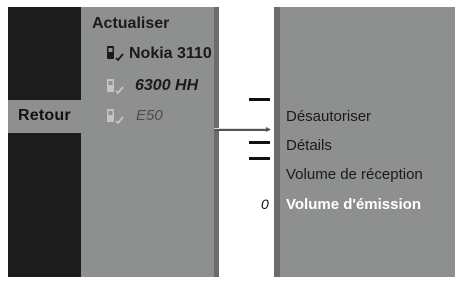  What do you see at coordinates (265, 204) in the screenshot?
I see `send-volume-value: 0` at bounding box center [265, 204].